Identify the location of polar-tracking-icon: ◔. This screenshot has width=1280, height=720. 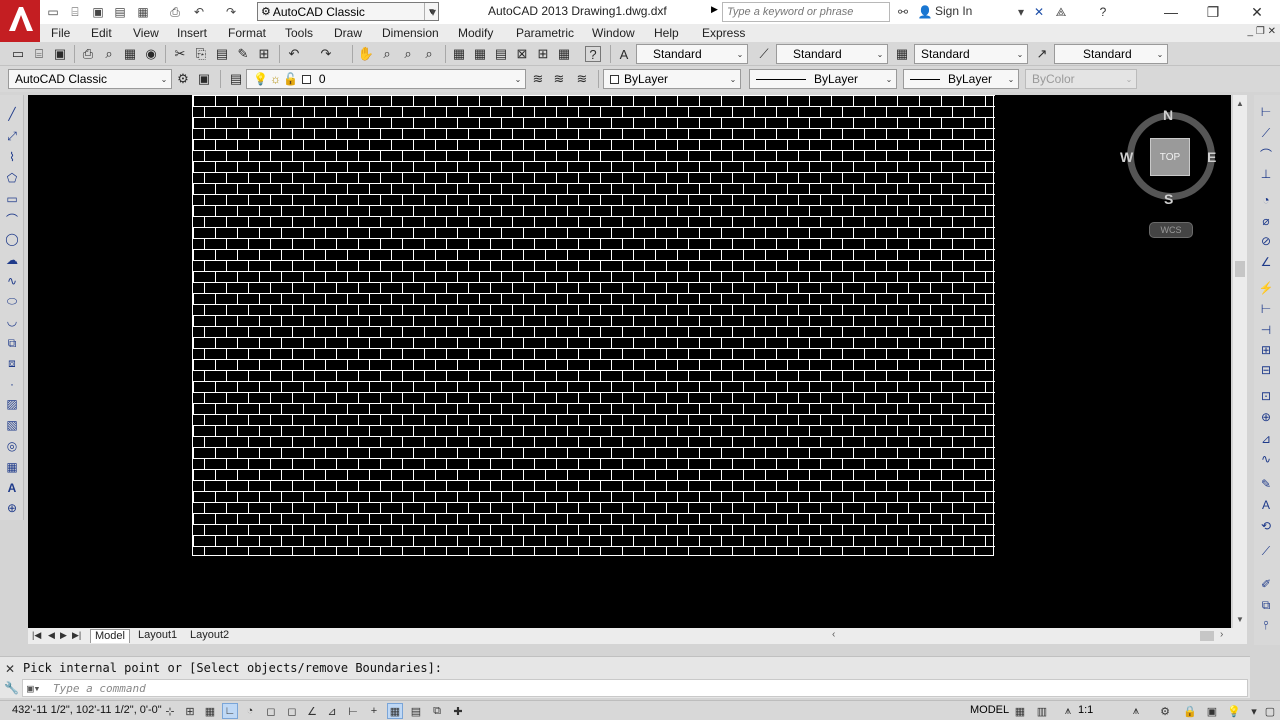
(250, 711).